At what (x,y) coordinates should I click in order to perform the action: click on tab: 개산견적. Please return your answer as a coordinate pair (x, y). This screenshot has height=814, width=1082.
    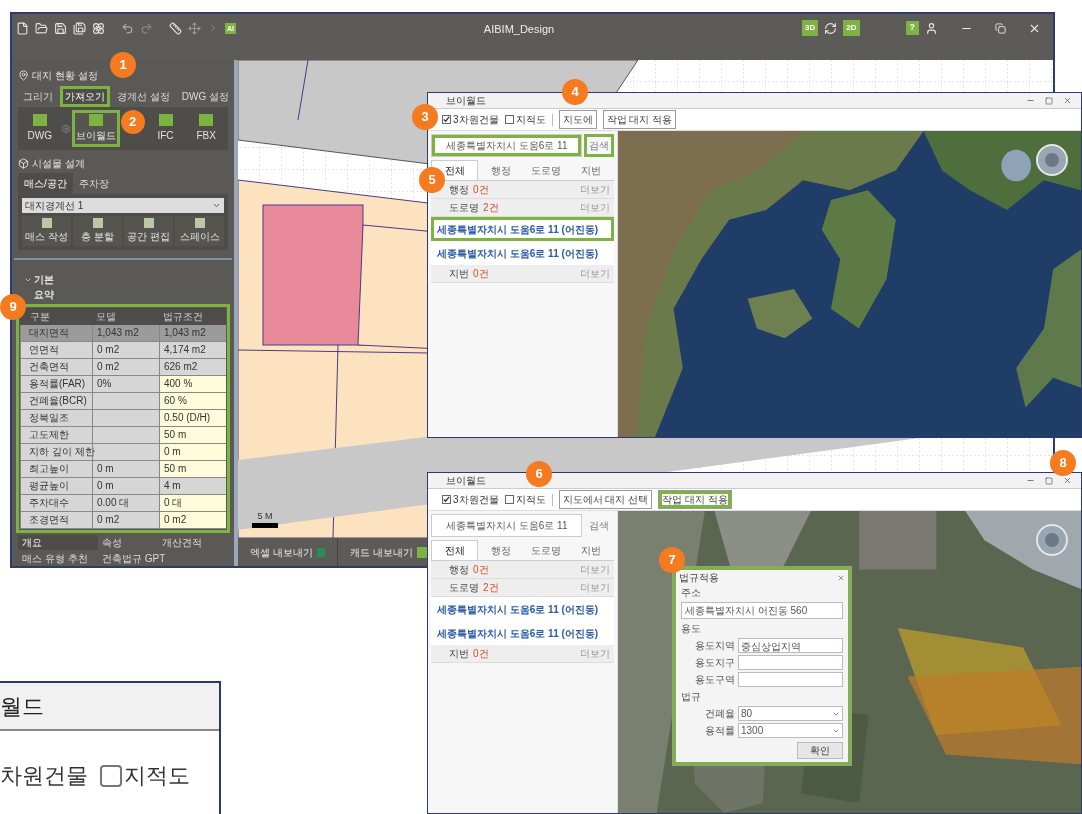
    Looking at the image, I should click on (193, 542).